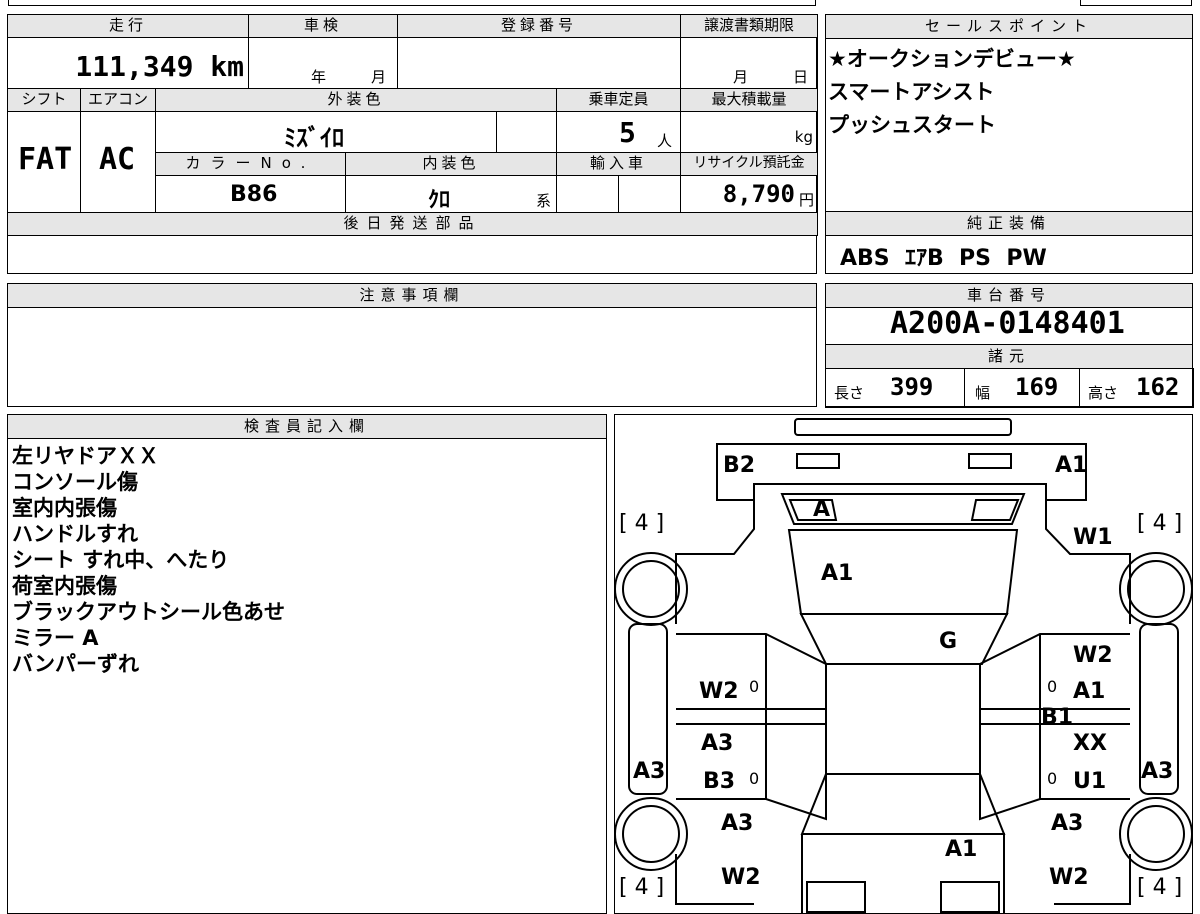  I want to click on exterior-color-value: ﾐｽﾞｲﾛ, so click(314, 138).